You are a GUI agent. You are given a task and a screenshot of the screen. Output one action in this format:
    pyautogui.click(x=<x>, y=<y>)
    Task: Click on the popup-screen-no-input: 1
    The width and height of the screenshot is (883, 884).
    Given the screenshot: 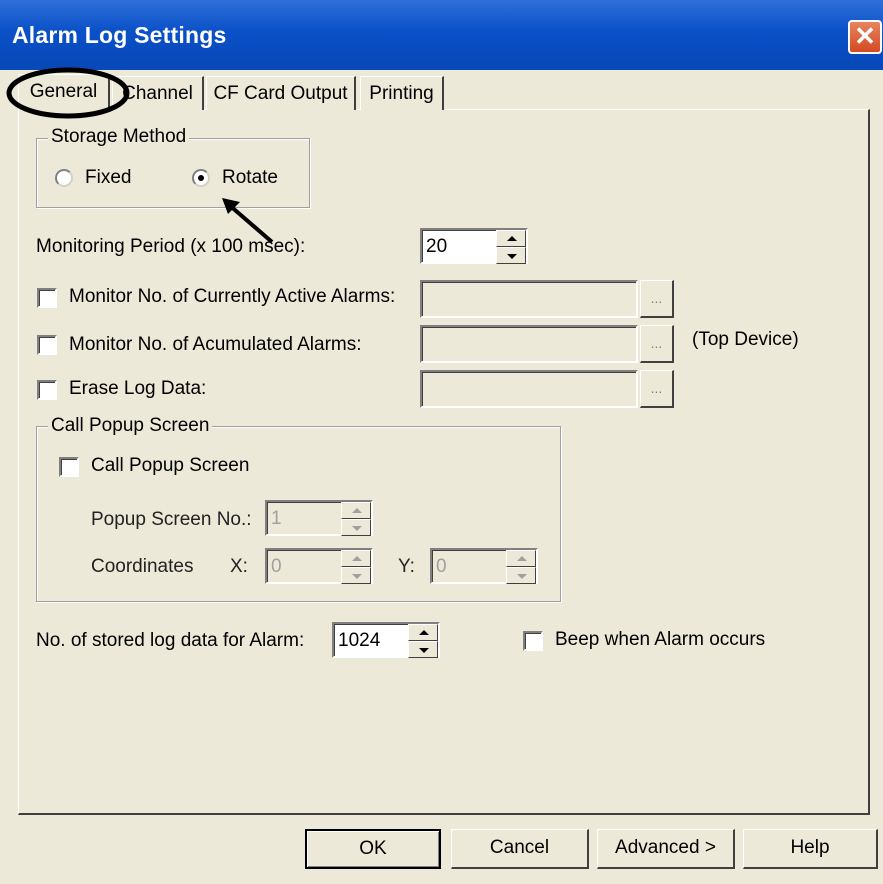 What is the action you would take?
    pyautogui.click(x=319, y=518)
    